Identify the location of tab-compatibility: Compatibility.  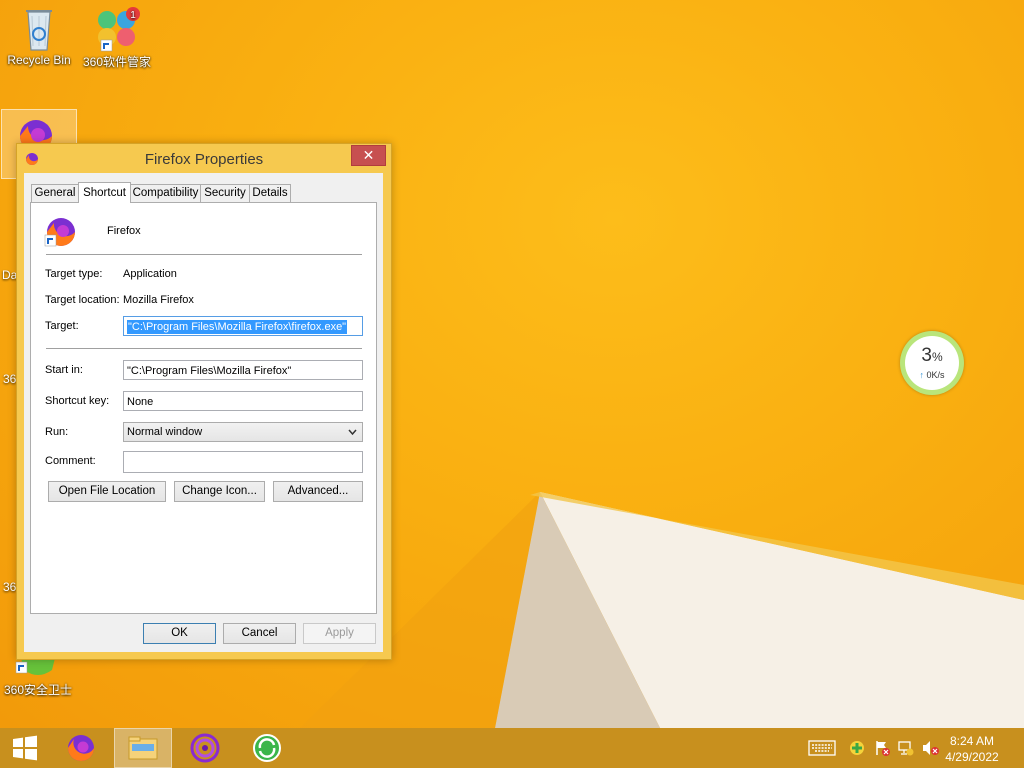
(165, 193).